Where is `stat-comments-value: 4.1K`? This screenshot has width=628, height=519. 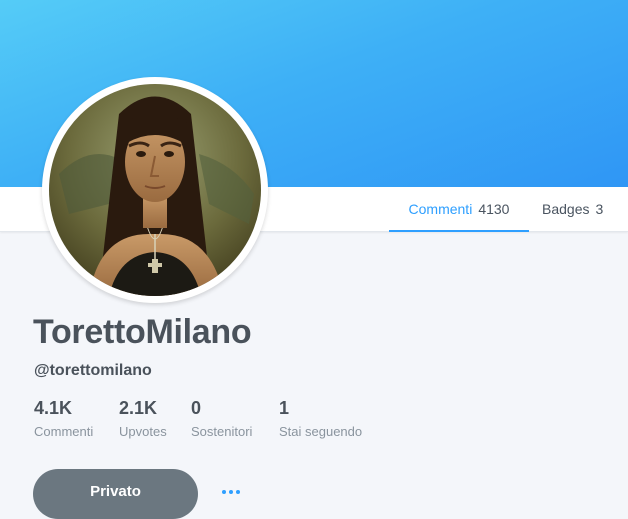 stat-comments-value: 4.1K is located at coordinates (53, 408).